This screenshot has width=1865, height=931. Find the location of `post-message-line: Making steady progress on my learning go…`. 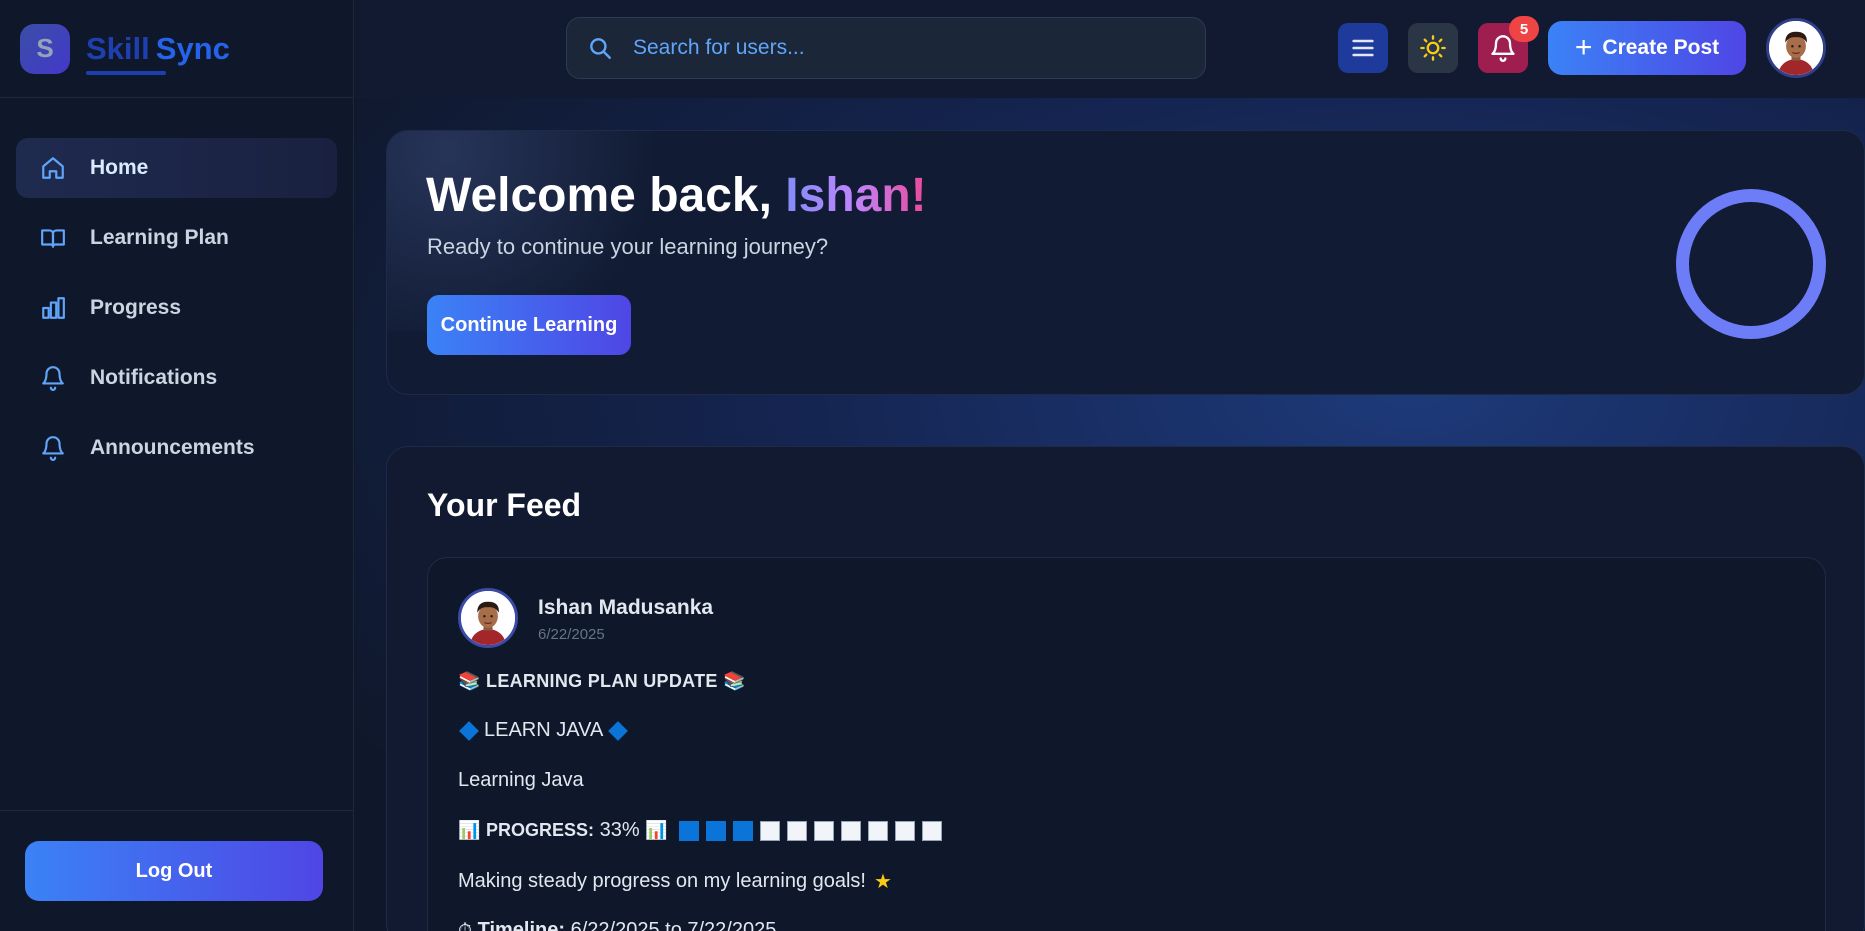

post-message-line: Making steady progress on my learning go… is located at coordinates (675, 881).